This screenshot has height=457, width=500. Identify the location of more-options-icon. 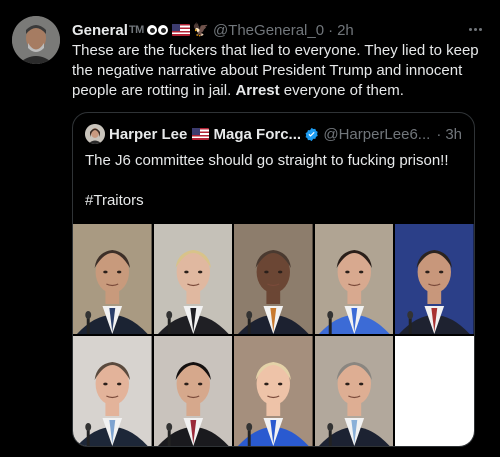
(475, 29).